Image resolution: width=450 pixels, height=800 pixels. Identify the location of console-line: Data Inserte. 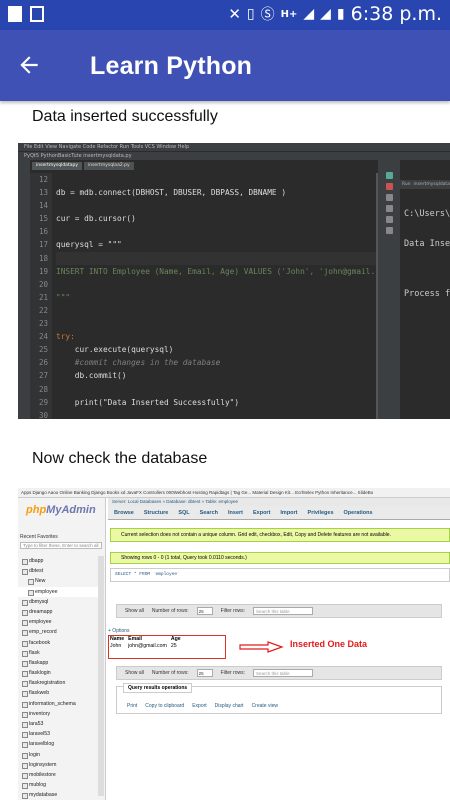
(427, 244).